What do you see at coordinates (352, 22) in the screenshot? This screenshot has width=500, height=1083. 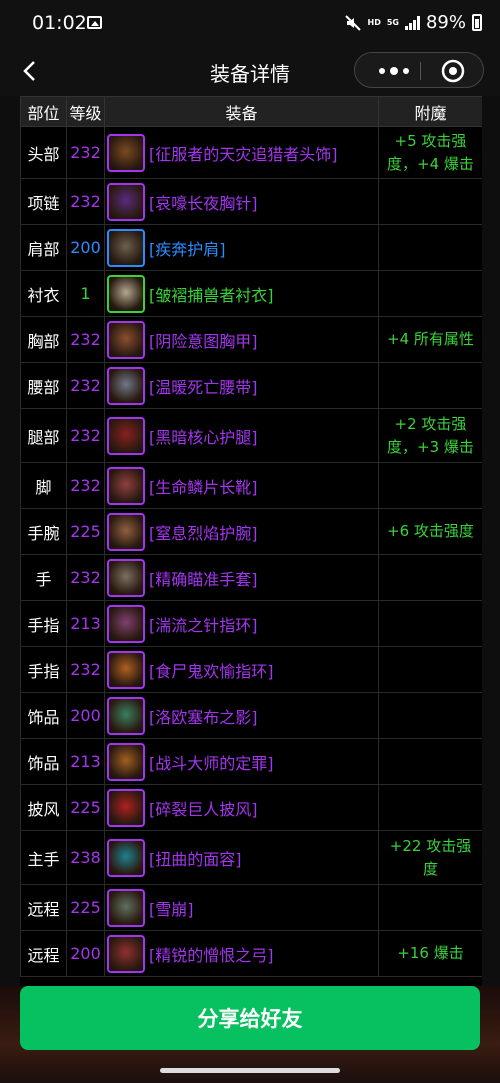 I see `mute-icon` at bounding box center [352, 22].